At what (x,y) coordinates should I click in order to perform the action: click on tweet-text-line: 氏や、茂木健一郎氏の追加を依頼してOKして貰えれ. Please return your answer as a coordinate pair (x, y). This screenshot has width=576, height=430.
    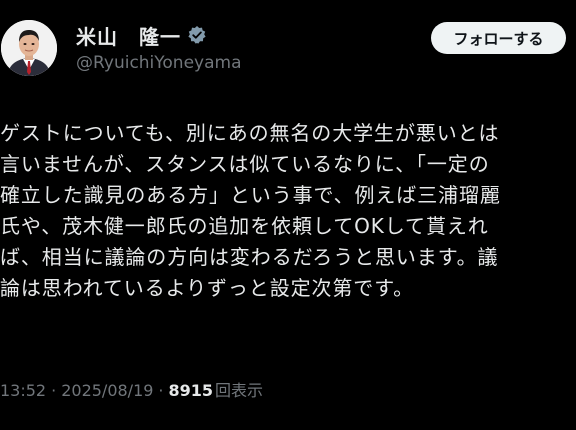
    Looking at the image, I should click on (244, 226).